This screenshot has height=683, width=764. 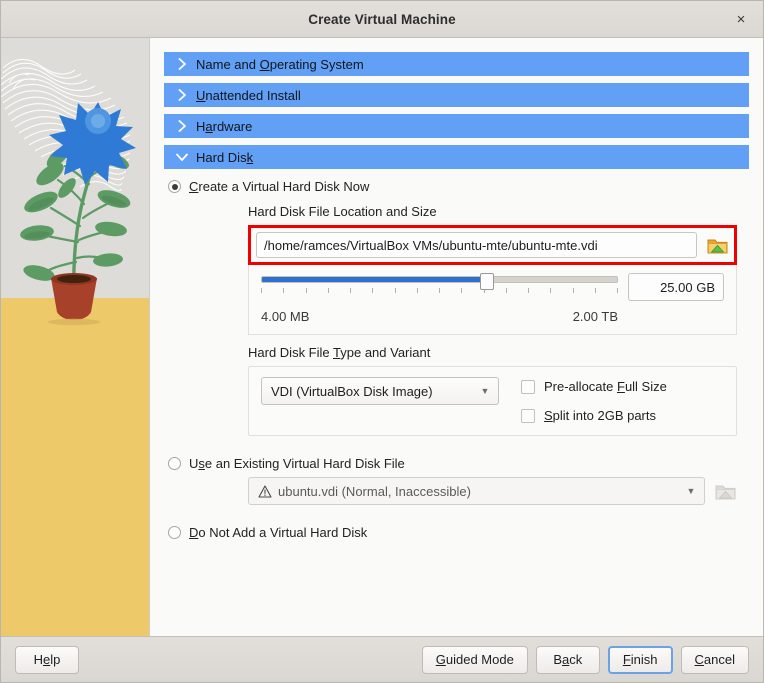 What do you see at coordinates (714, 659) in the screenshot?
I see `cancel-button: Cancel` at bounding box center [714, 659].